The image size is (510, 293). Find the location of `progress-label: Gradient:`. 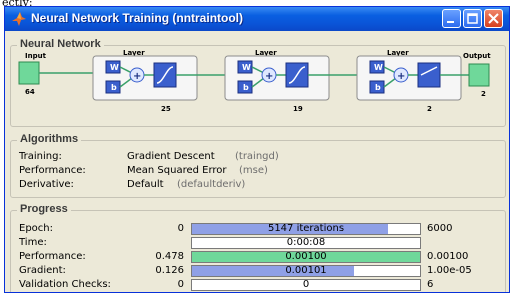

progress-label: Gradient: is located at coordinates (42, 270).